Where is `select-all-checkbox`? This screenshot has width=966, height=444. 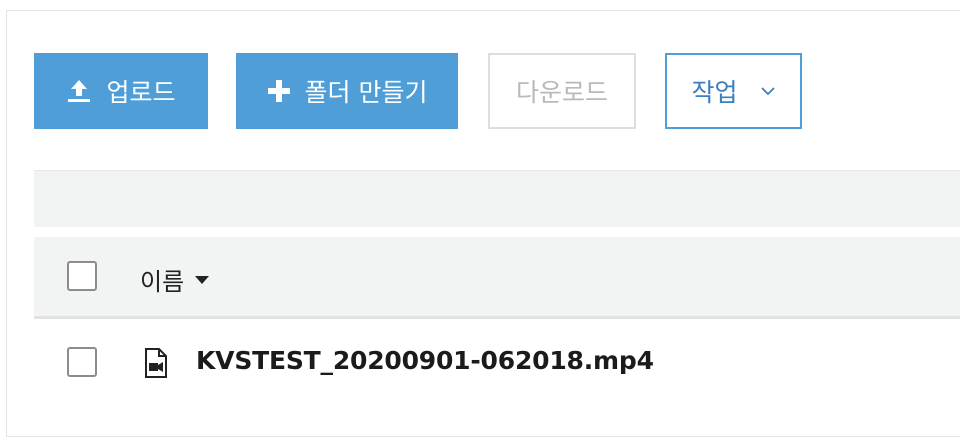
select-all-checkbox is located at coordinates (82, 276).